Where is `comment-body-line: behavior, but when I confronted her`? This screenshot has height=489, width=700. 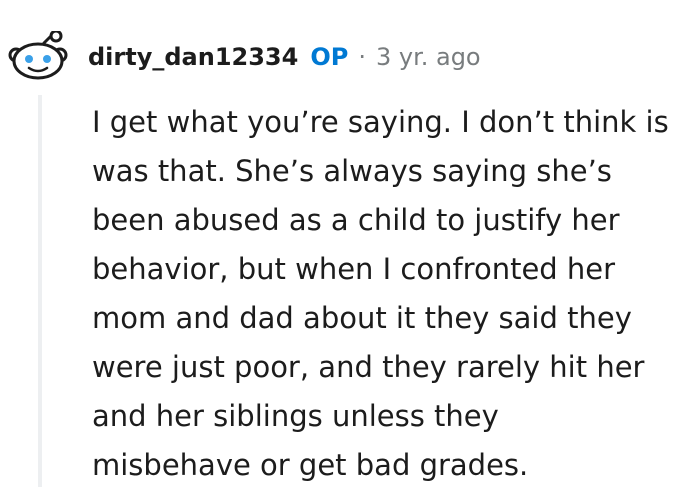
comment-body-line: behavior, but when I confronted her is located at coordinates (354, 269).